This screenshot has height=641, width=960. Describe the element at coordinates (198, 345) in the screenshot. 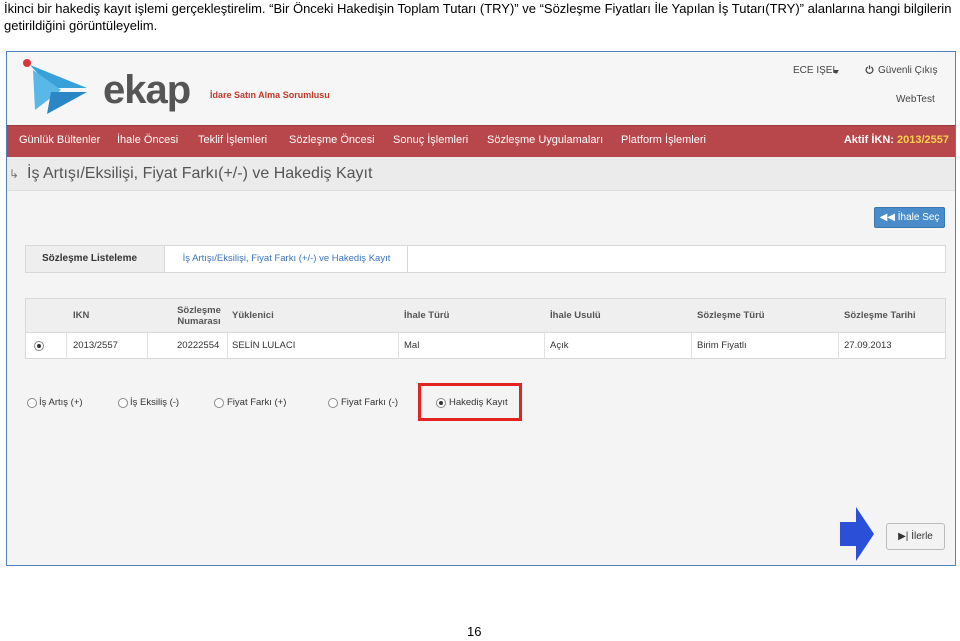

I see `cell-contract-no: 20222554` at that location.